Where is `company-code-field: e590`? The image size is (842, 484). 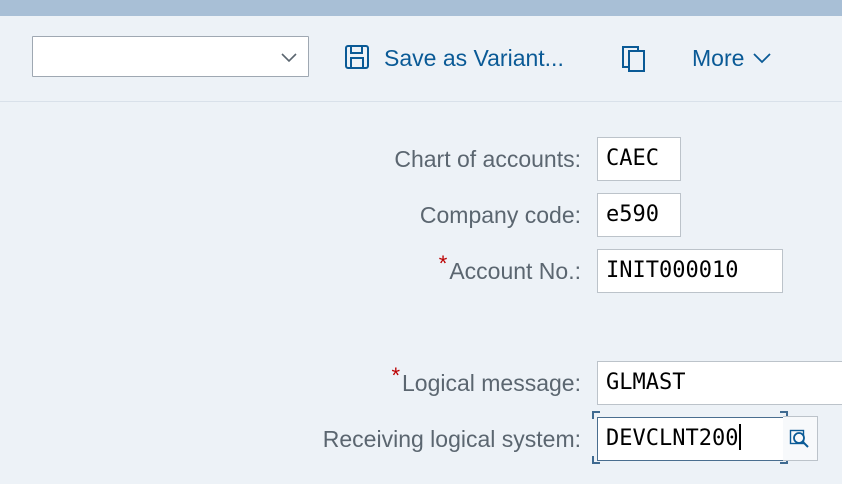 company-code-field: e590 is located at coordinates (639, 215).